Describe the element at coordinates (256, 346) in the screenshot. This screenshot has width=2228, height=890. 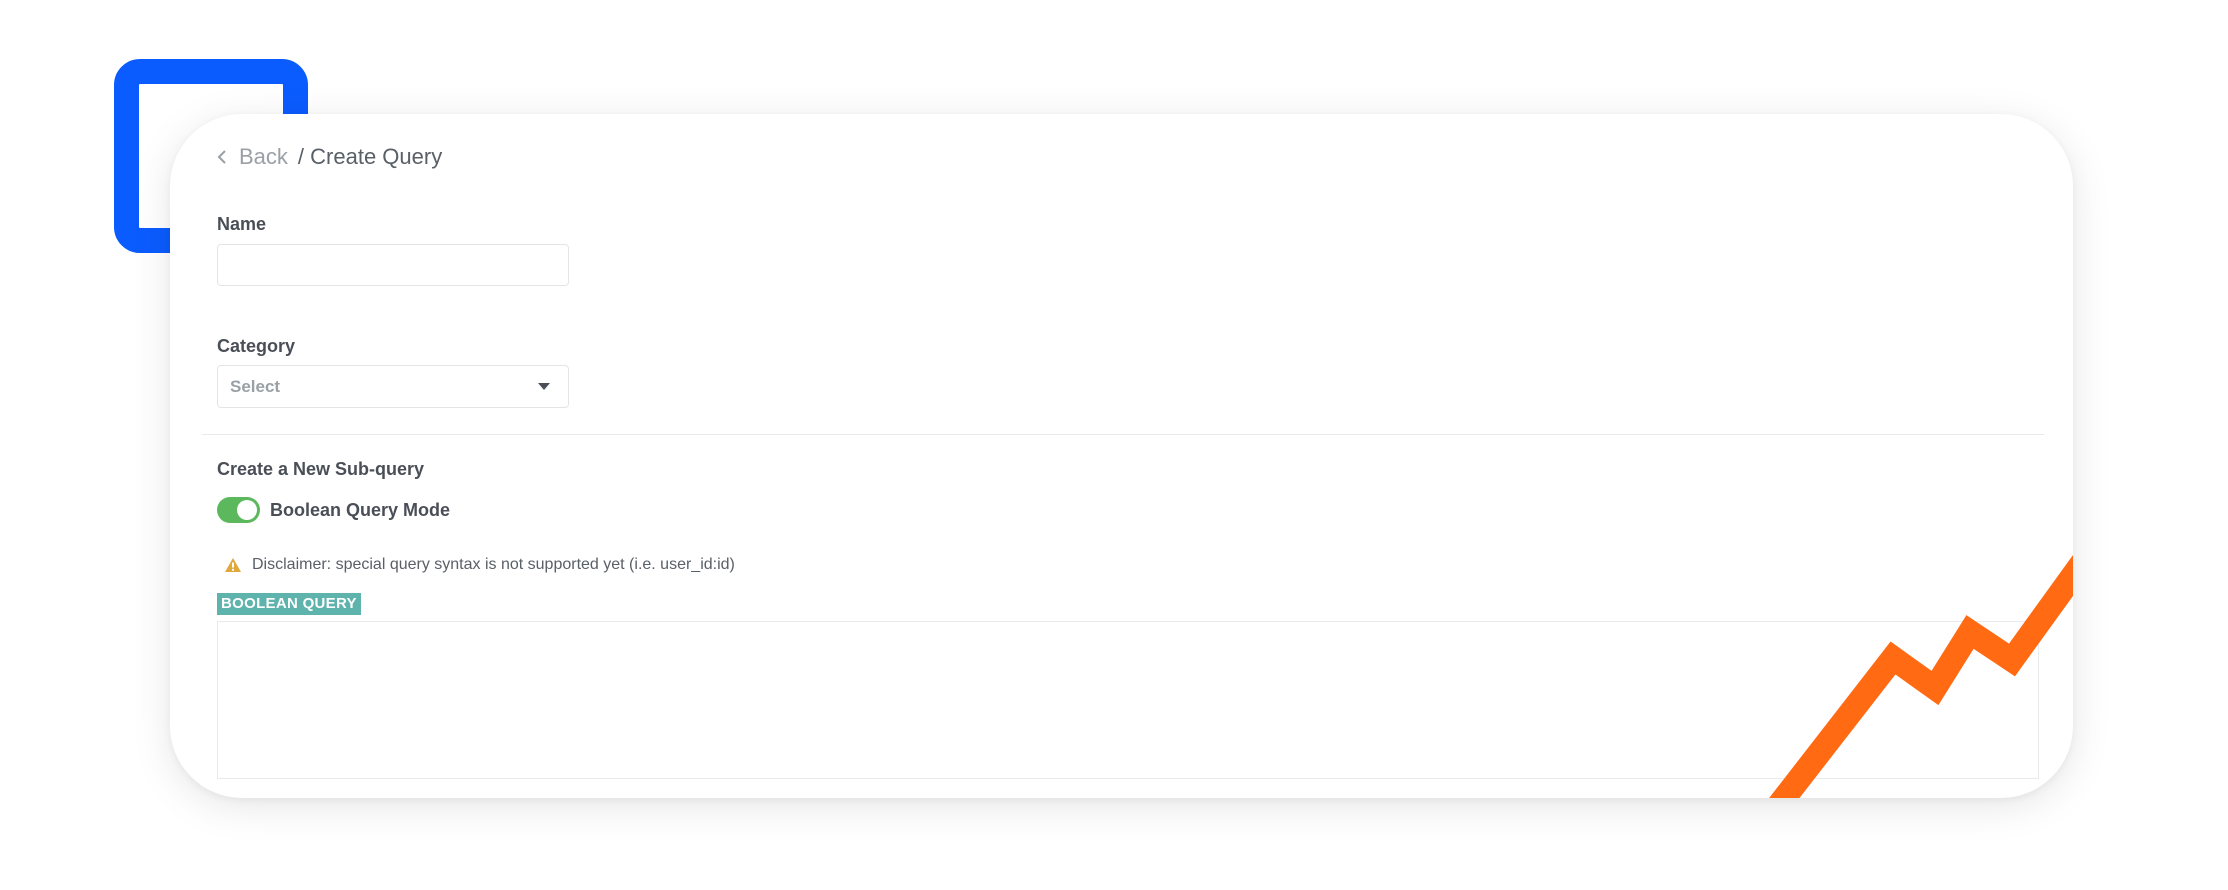
I see `category-label: Category` at that location.